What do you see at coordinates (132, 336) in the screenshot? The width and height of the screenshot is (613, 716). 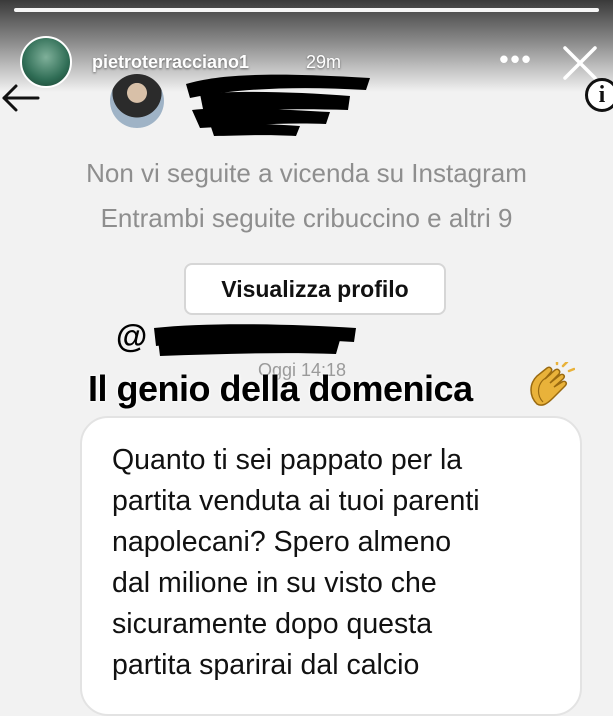 I see `mention-prefix: @` at bounding box center [132, 336].